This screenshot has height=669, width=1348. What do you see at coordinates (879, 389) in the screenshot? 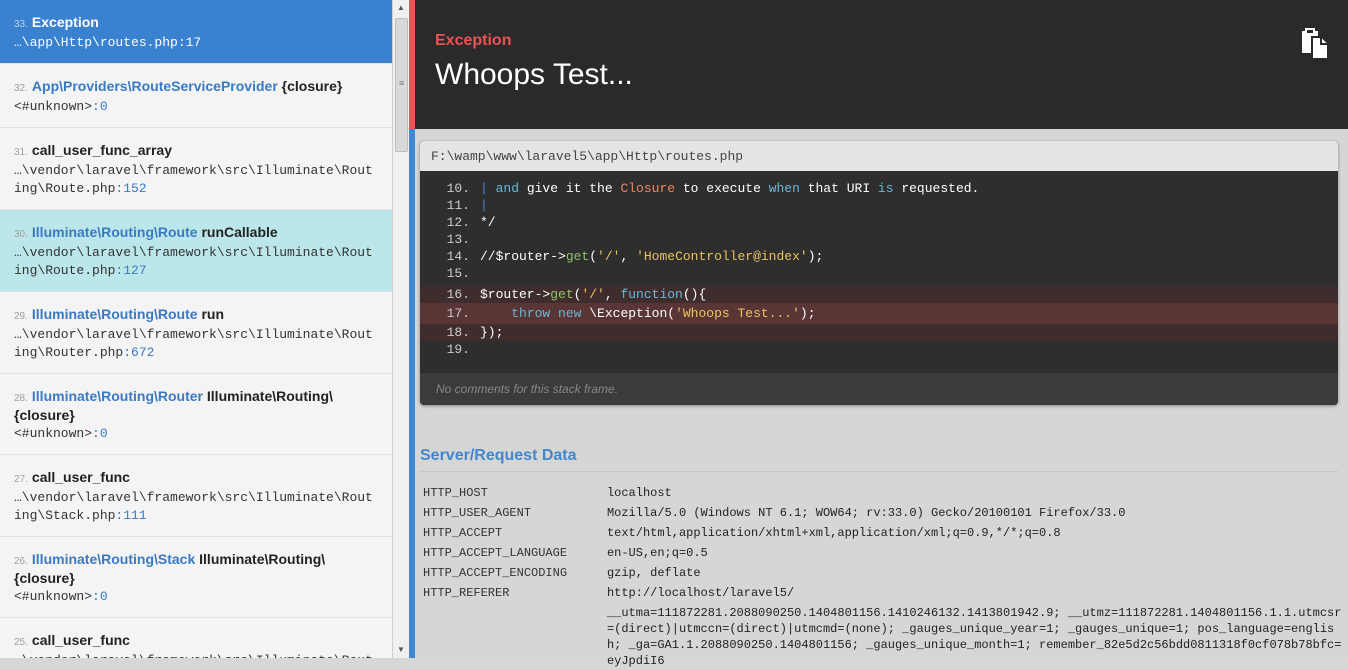
I see `frame-comments: No comments for this stack frame.` at bounding box center [879, 389].